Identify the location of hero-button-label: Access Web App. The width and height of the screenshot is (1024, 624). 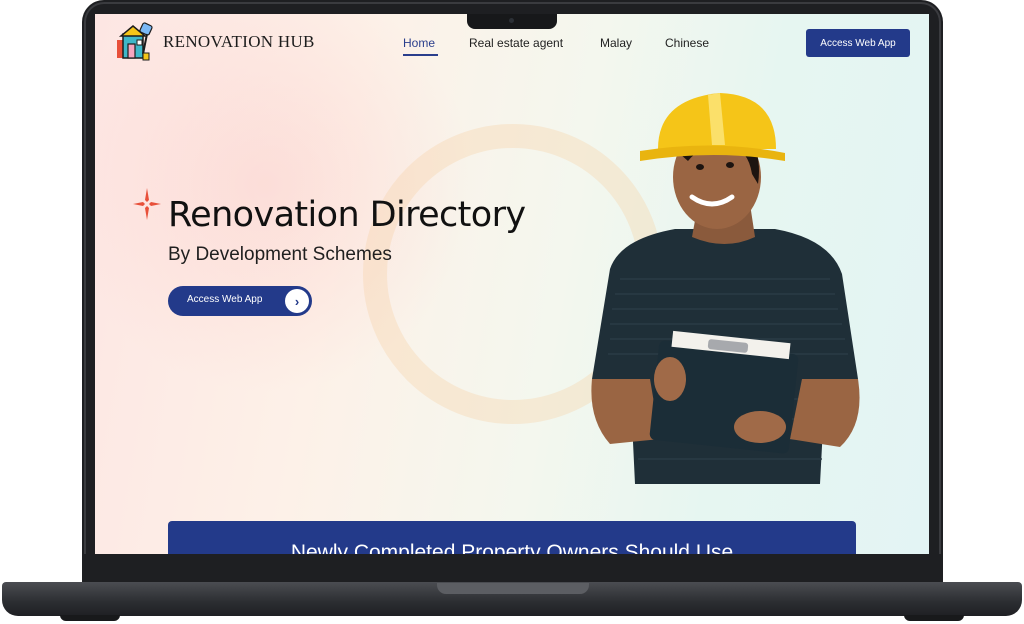
(225, 299).